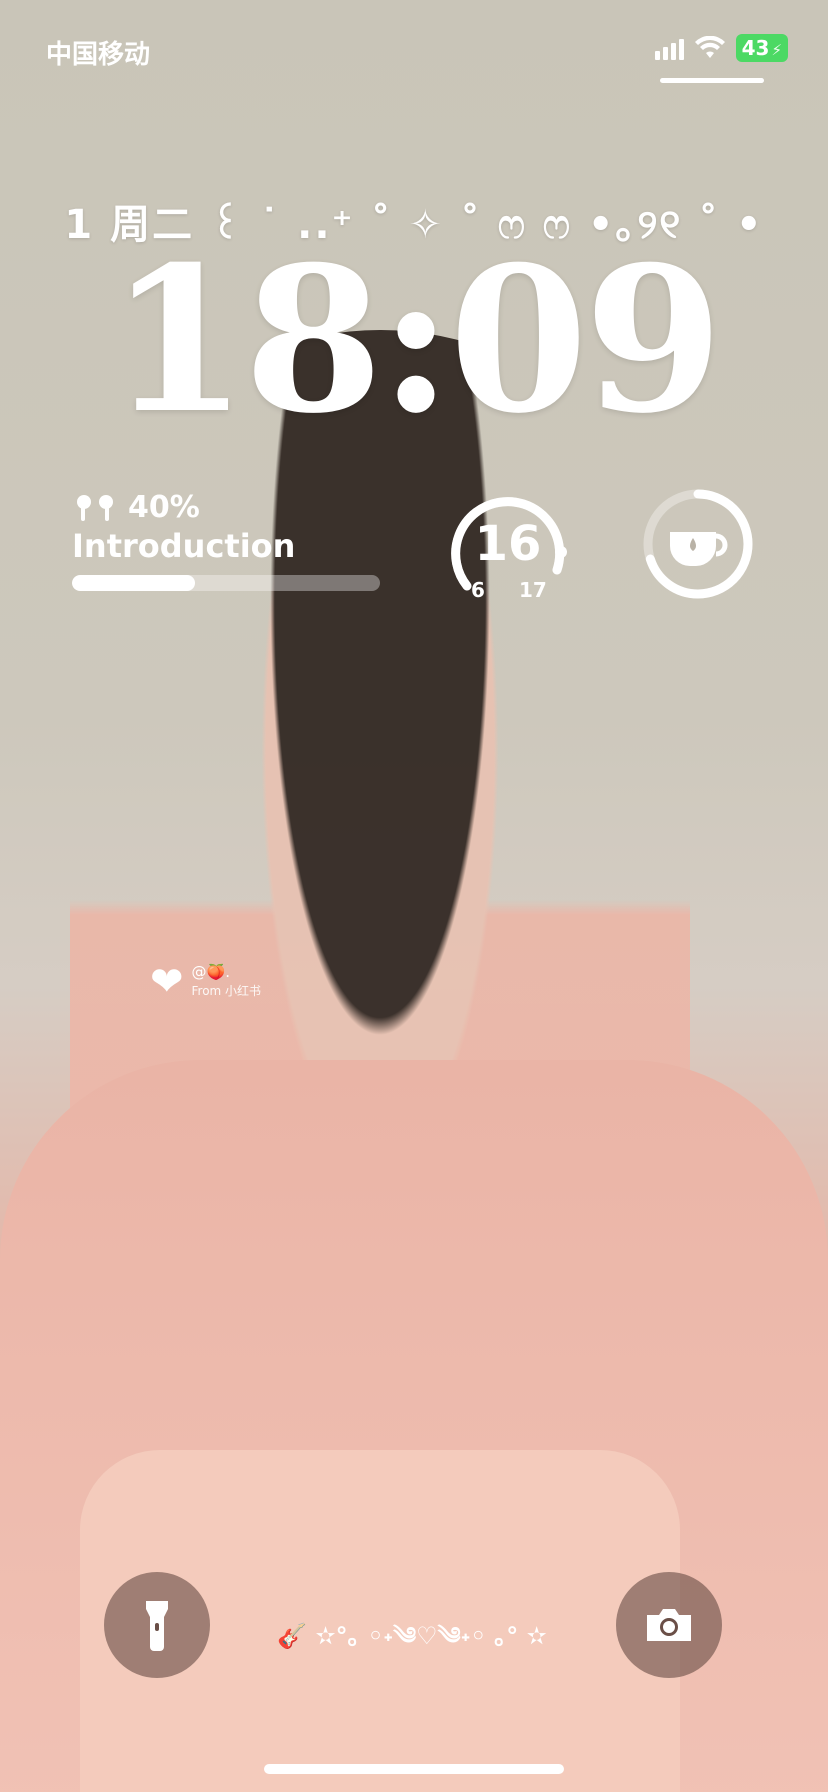 The image size is (828, 1792). Describe the element at coordinates (167, 982) in the screenshot. I see `heart-icon: ❤` at that location.